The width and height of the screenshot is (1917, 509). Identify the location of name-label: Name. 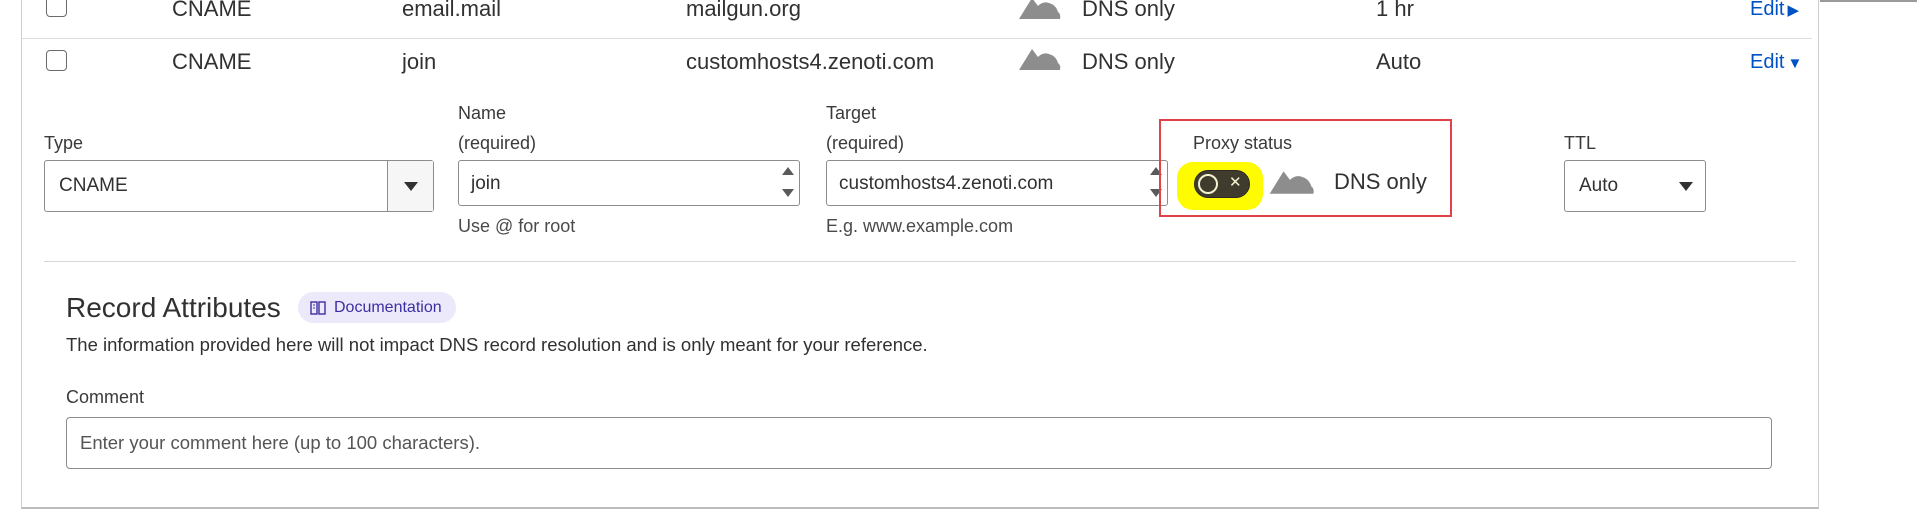
(482, 113).